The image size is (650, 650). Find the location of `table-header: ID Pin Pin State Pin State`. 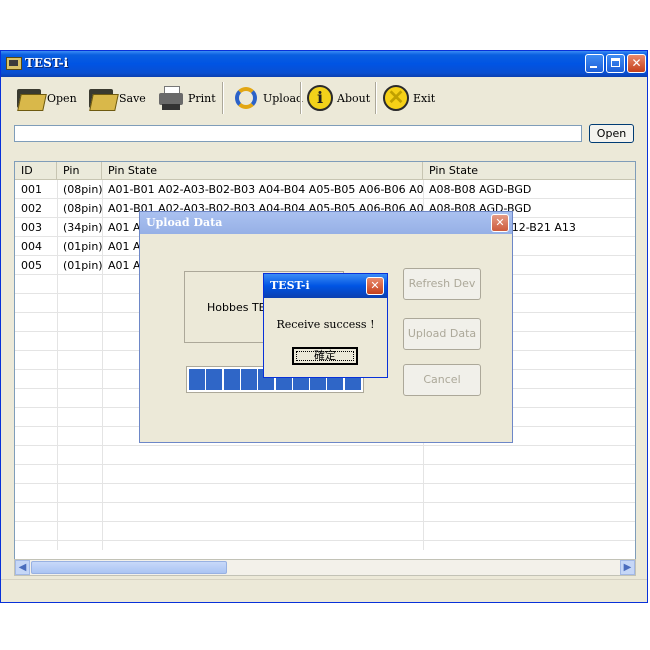

table-header: ID Pin Pin State Pin State is located at coordinates (325, 171).